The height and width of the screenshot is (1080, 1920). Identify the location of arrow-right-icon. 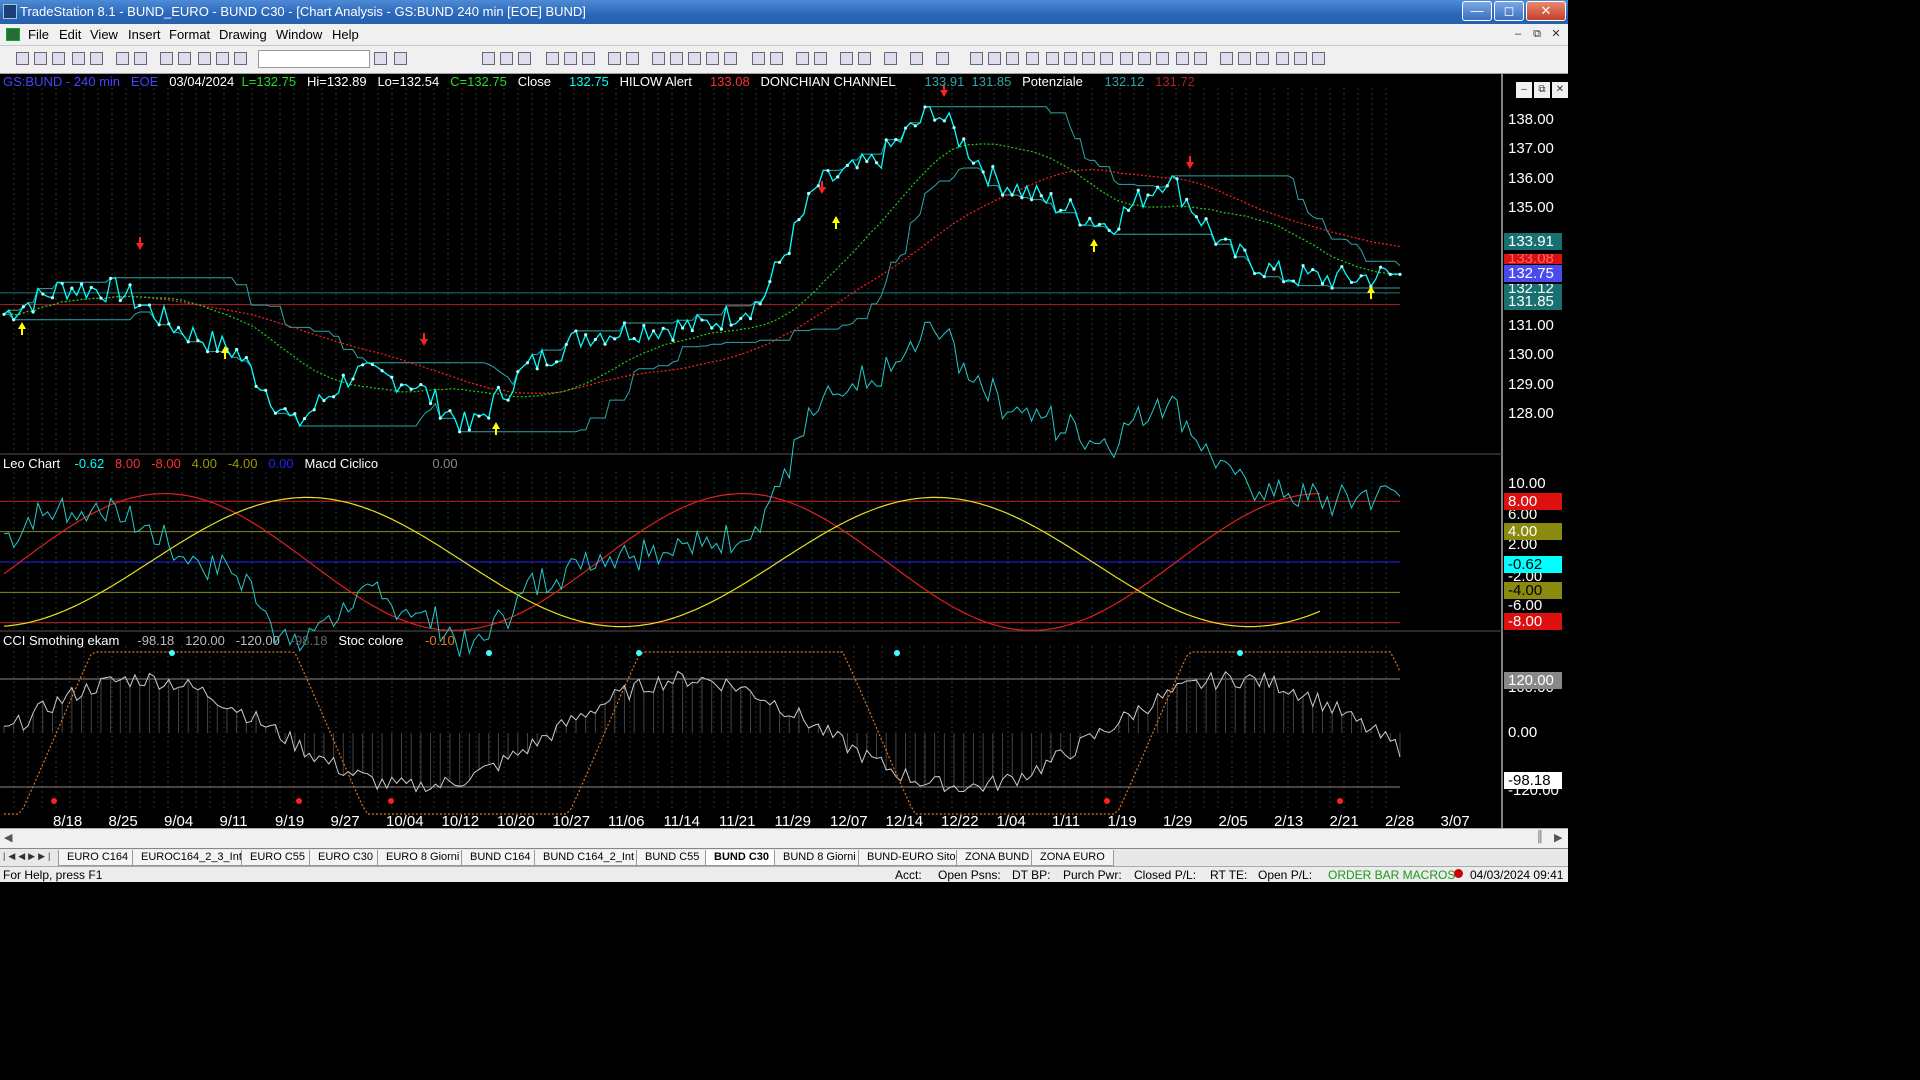
(380, 58).